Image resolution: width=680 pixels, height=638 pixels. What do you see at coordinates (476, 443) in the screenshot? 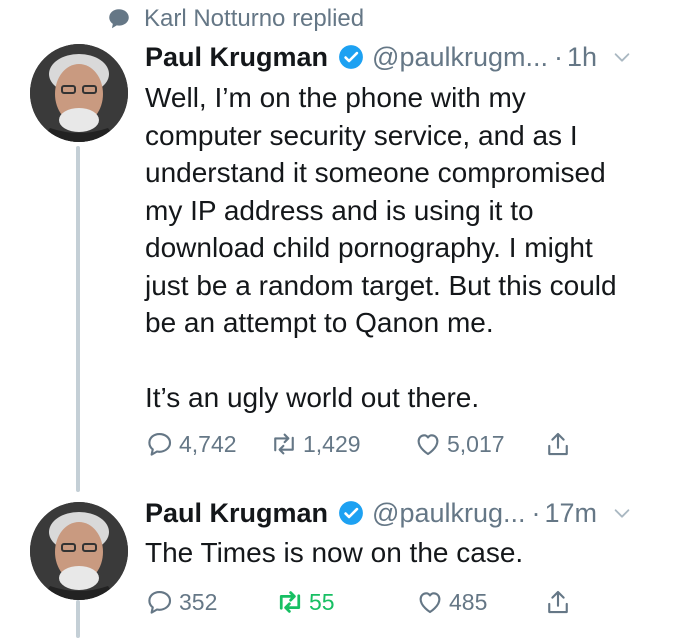
I see `like-count: 5,017` at bounding box center [476, 443].